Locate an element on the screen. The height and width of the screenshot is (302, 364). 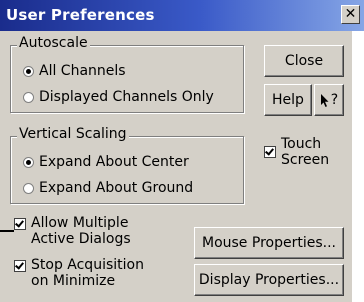
touch-screen-checkbox: Touch Screen is located at coordinates (296, 152).